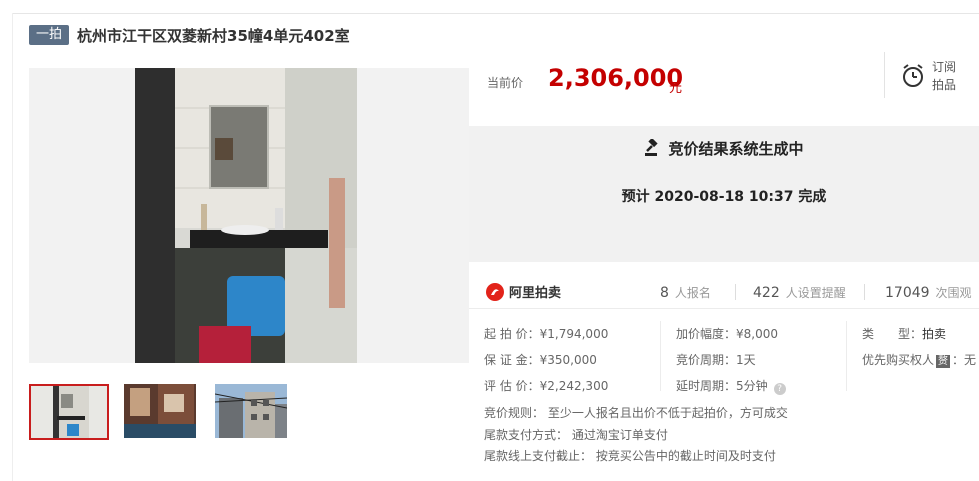 This screenshot has width=979, height=481. What do you see at coordinates (685, 293) in the screenshot?
I see `signup-count: 8 人报名` at bounding box center [685, 293].